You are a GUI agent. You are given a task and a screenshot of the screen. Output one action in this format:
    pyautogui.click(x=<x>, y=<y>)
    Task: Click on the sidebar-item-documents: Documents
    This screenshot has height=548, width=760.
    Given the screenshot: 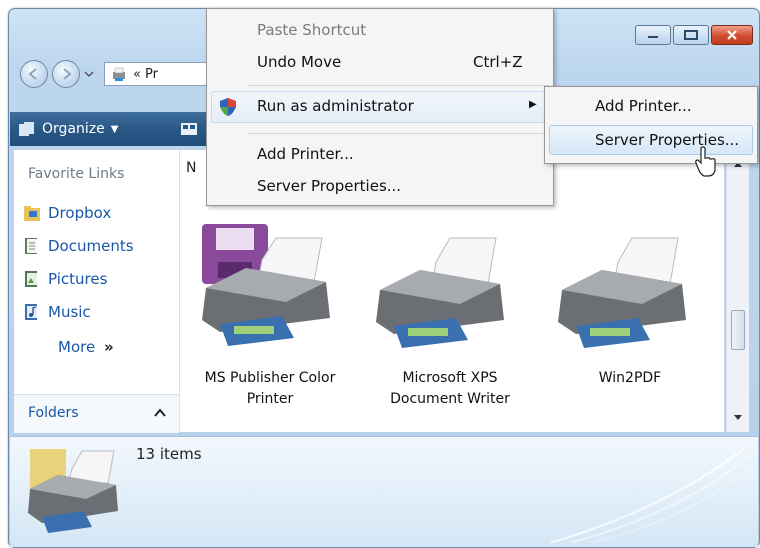 What is the action you would take?
    pyautogui.click(x=79, y=246)
    